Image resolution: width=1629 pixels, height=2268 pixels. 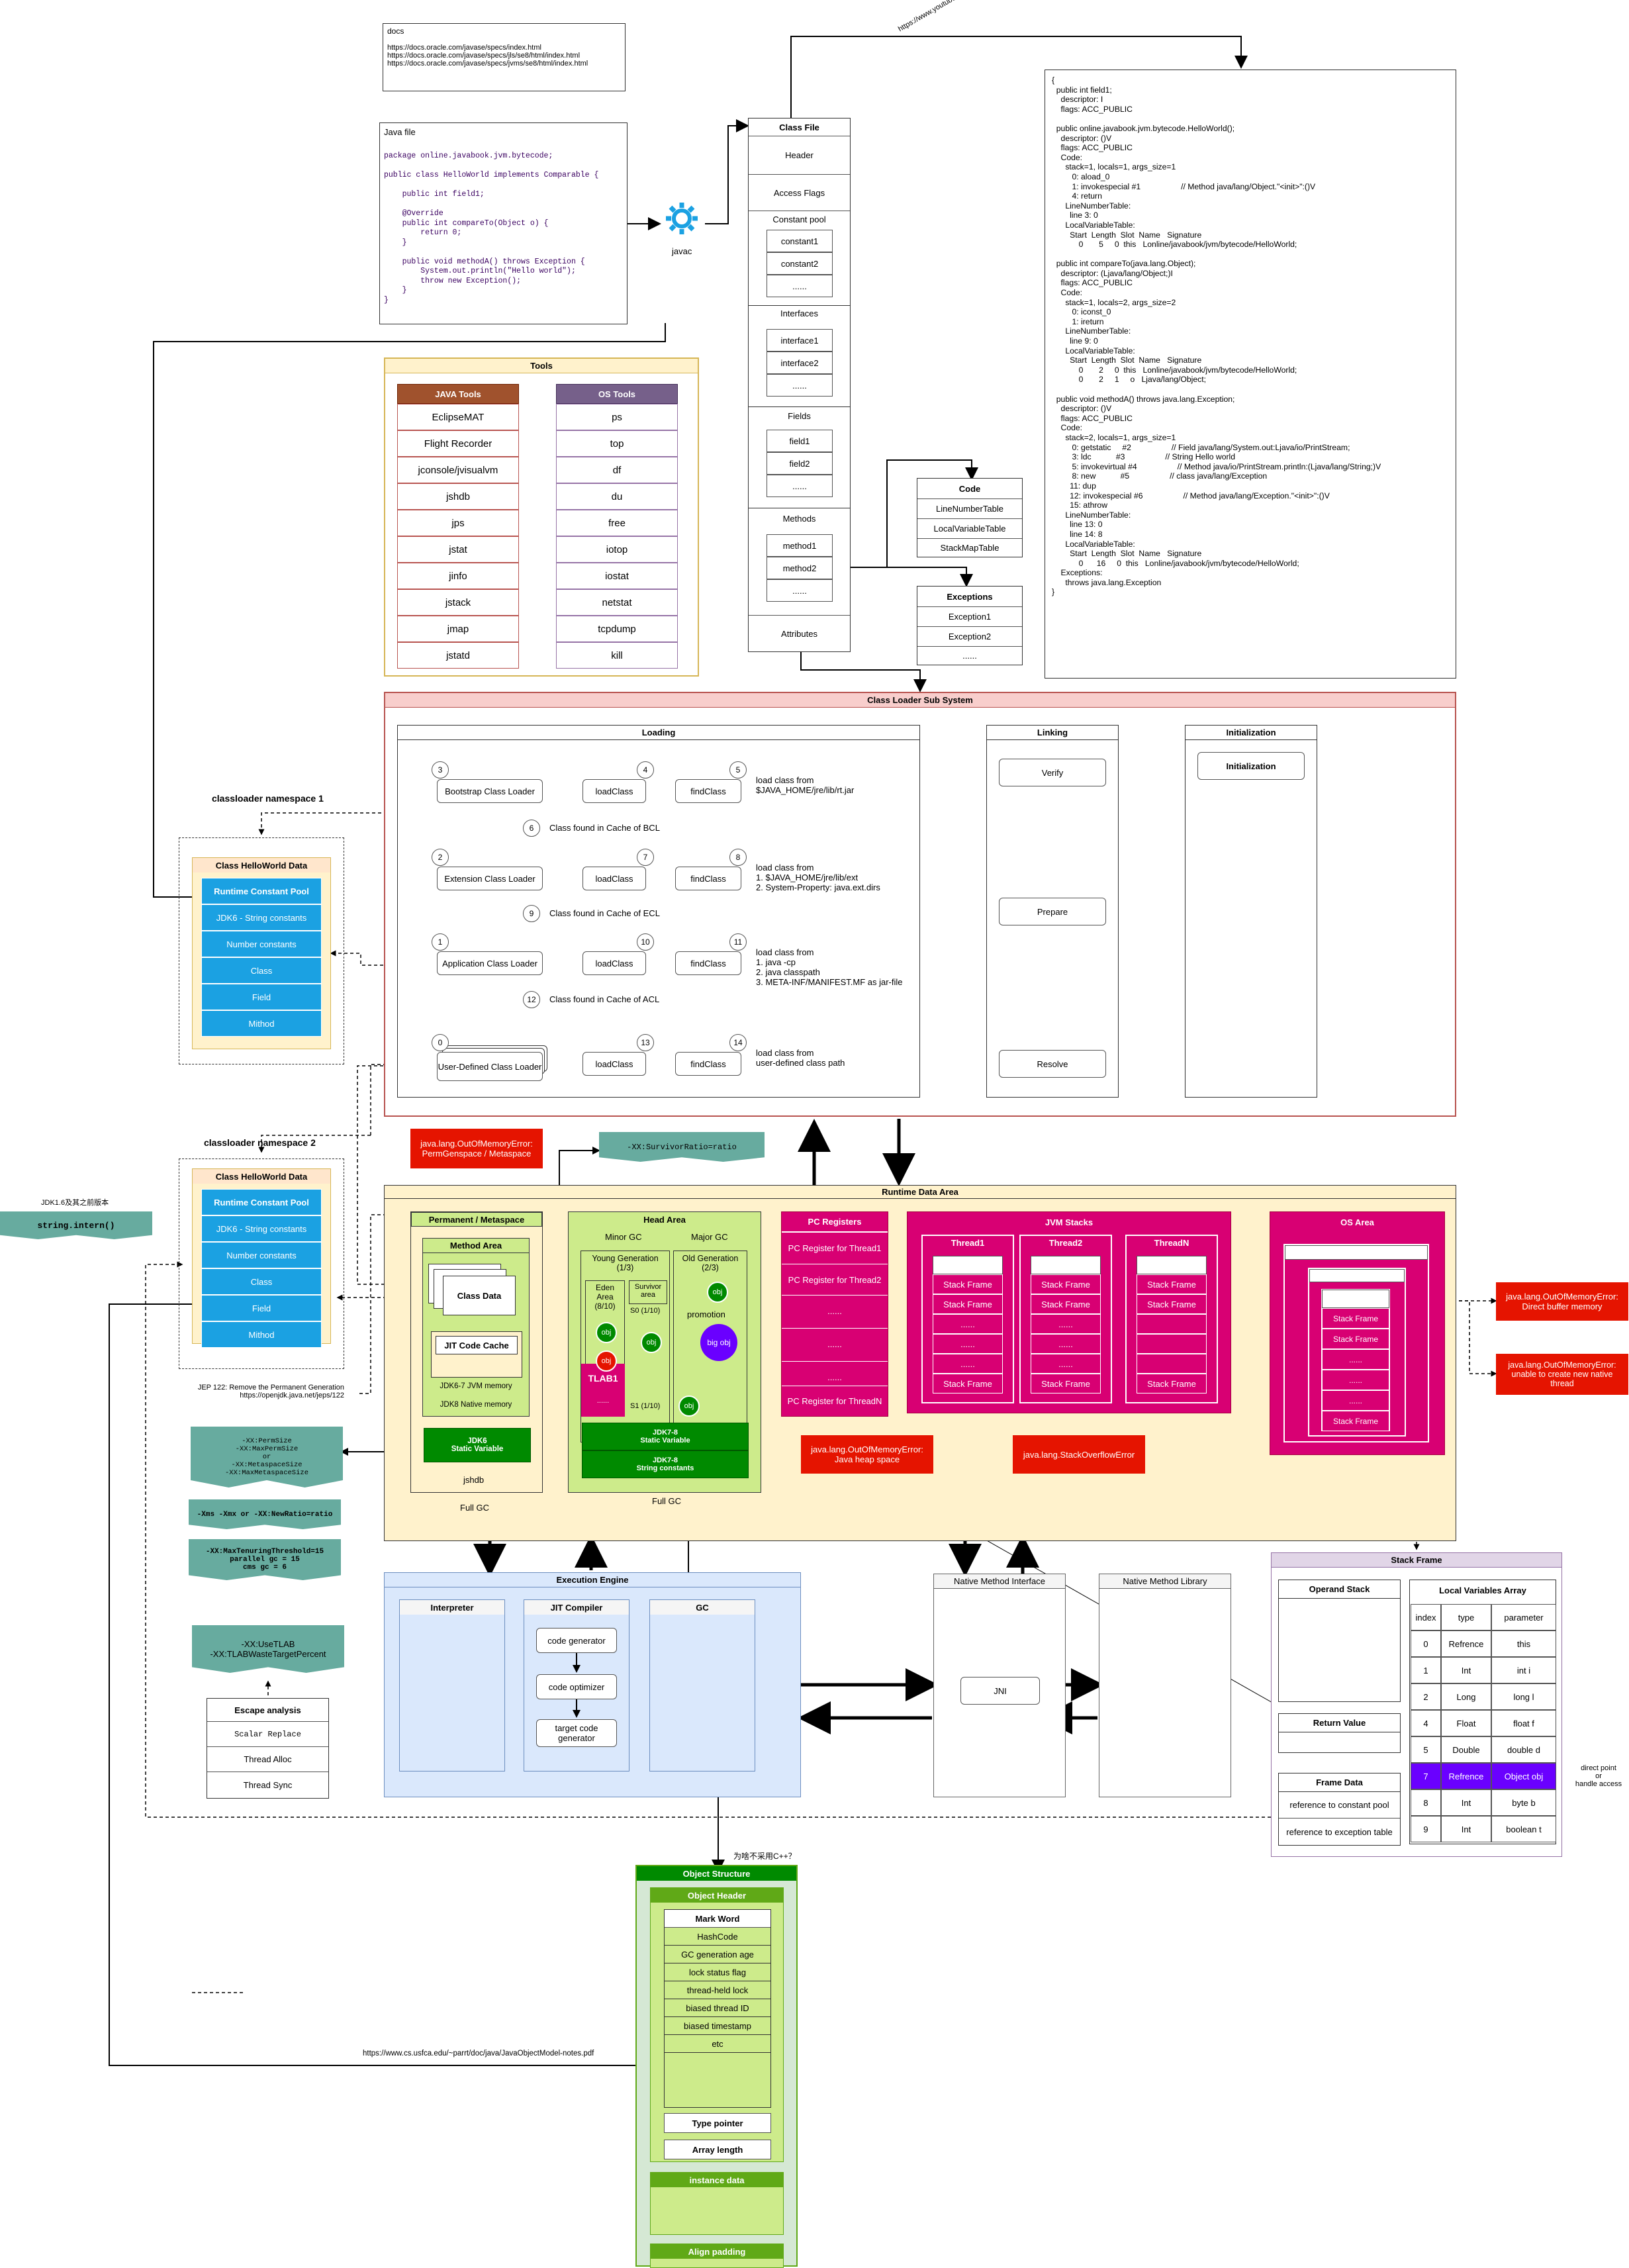 I want to click on lv-cell: 5, so click(x=1426, y=1750).